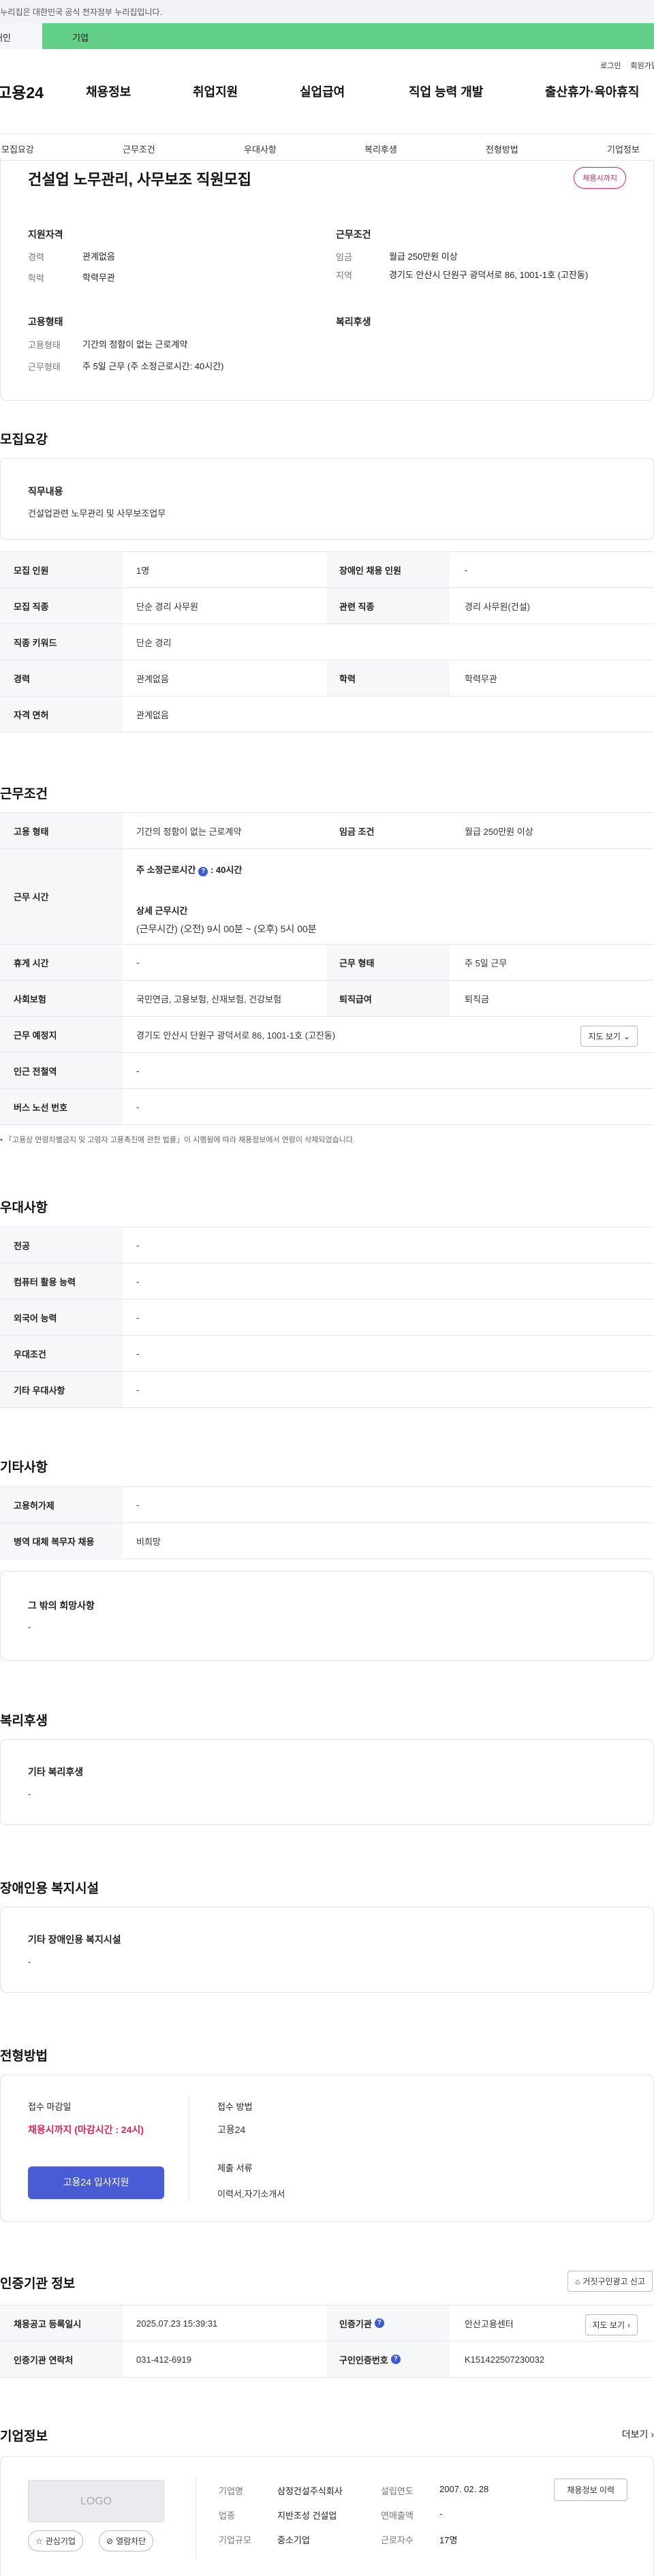  I want to click on more-link: 더보기 ›, so click(638, 2434).